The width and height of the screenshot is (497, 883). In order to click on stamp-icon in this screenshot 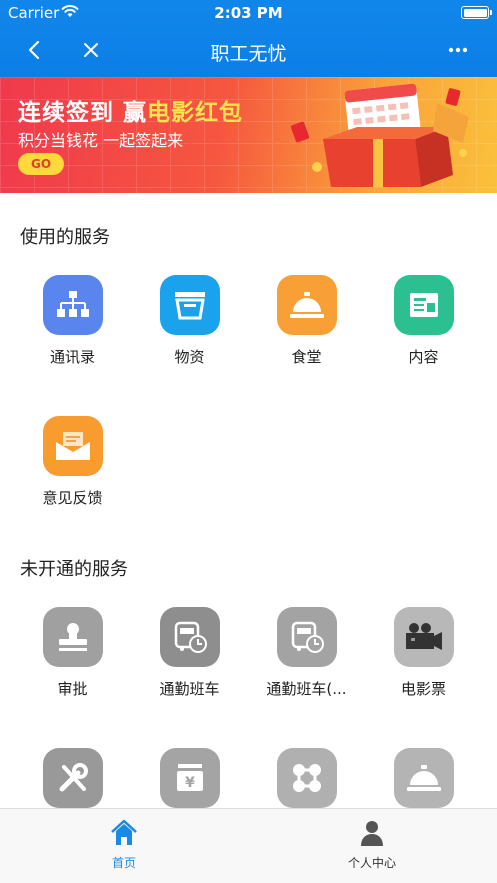, I will do `click(73, 637)`.